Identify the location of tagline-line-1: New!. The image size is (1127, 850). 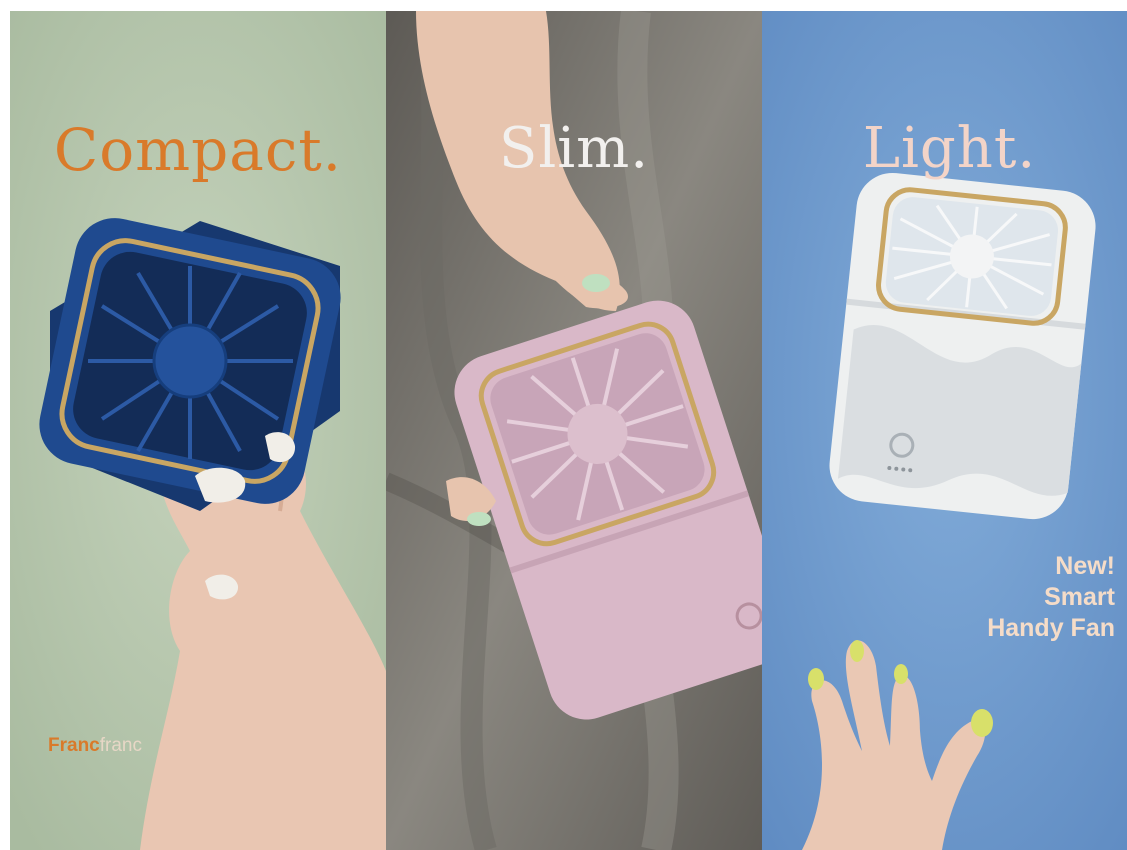
(1085, 566).